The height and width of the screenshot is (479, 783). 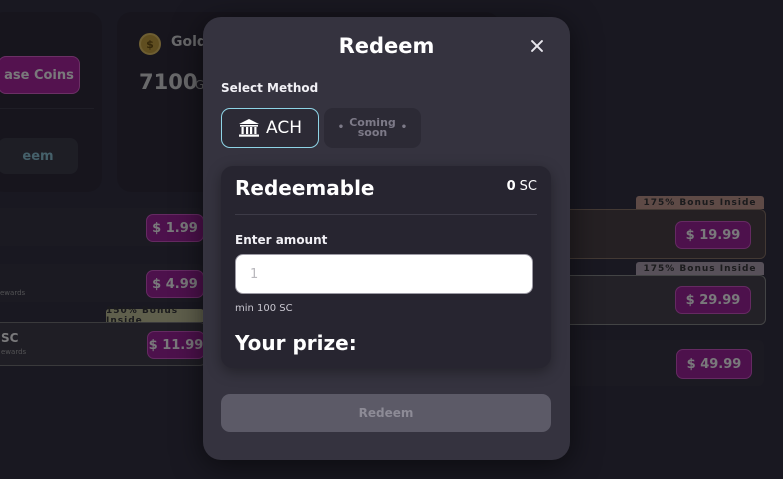 I want to click on method-ach-label: ACH, so click(x=284, y=128).